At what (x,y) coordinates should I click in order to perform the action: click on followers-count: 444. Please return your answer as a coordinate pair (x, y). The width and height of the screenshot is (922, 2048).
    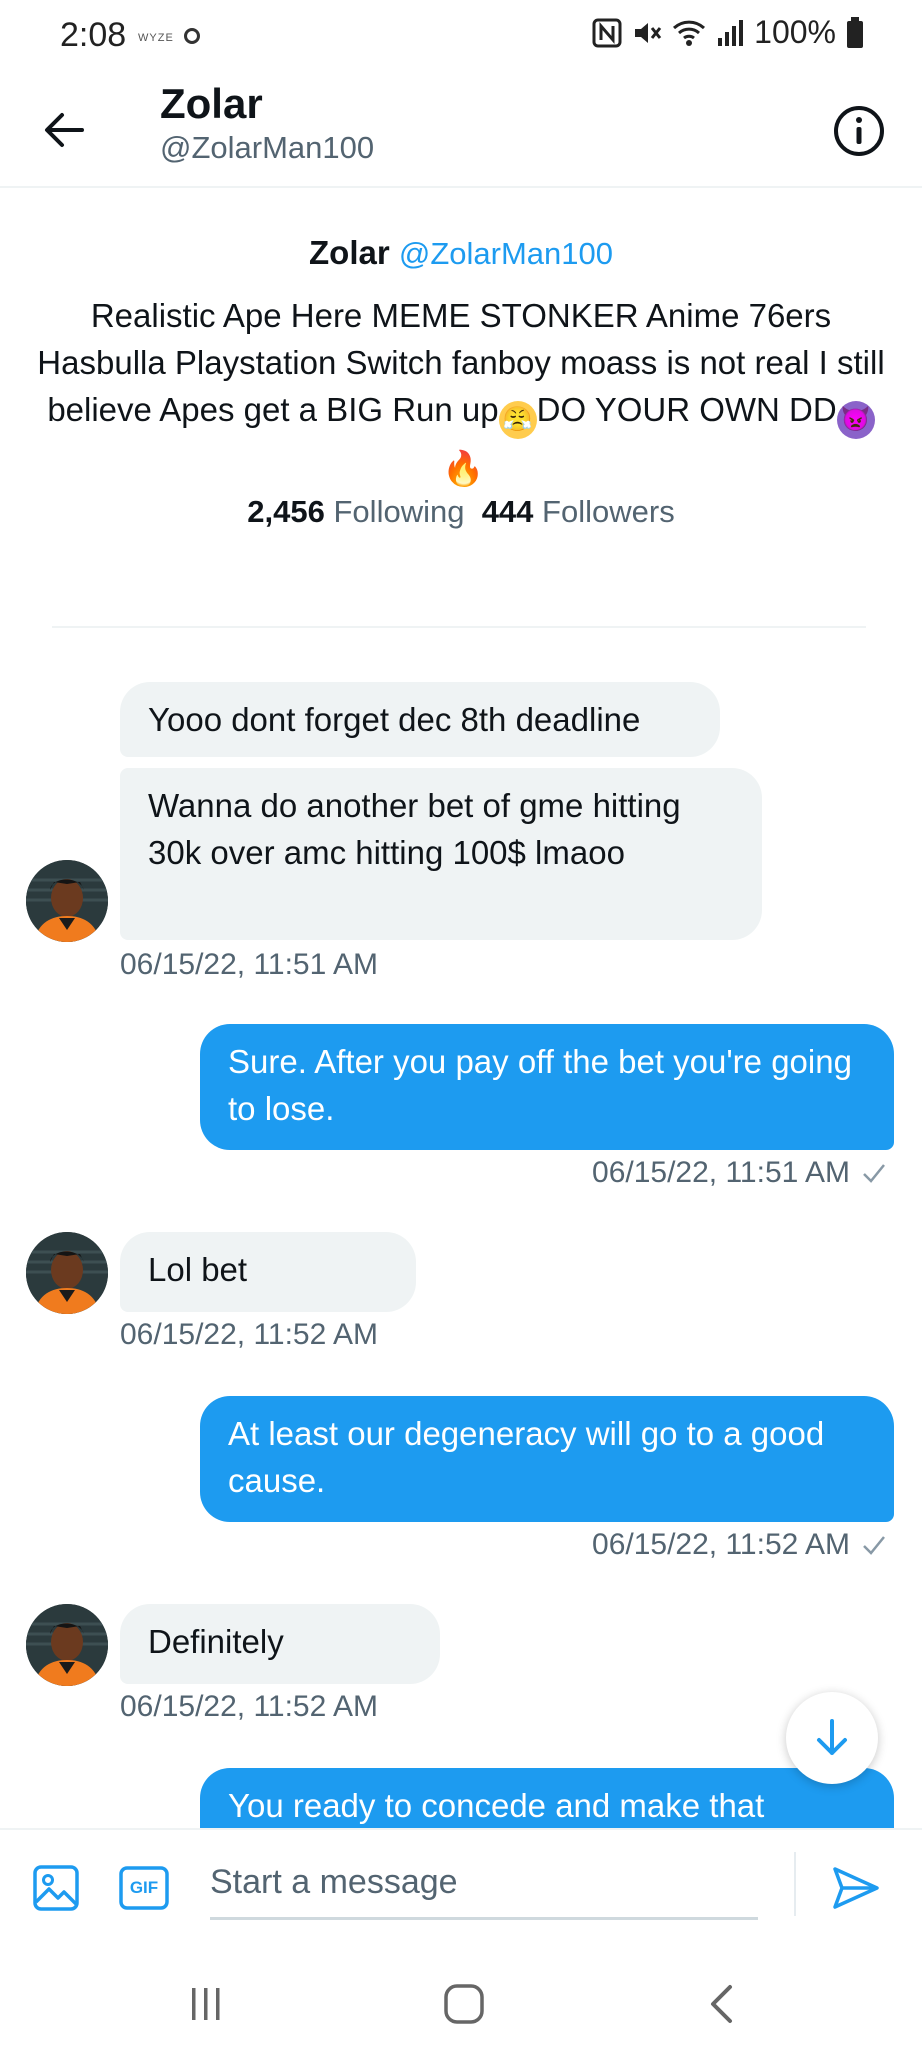
    Looking at the image, I should click on (507, 511).